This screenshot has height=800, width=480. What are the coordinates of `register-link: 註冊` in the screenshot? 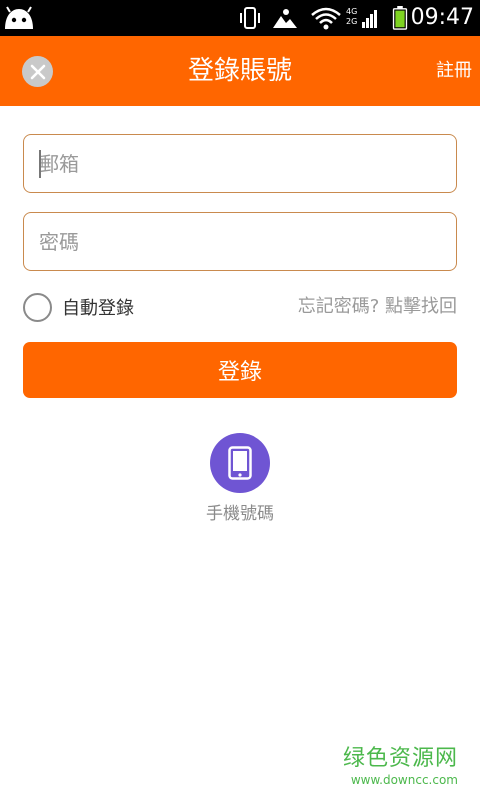 It's located at (454, 71).